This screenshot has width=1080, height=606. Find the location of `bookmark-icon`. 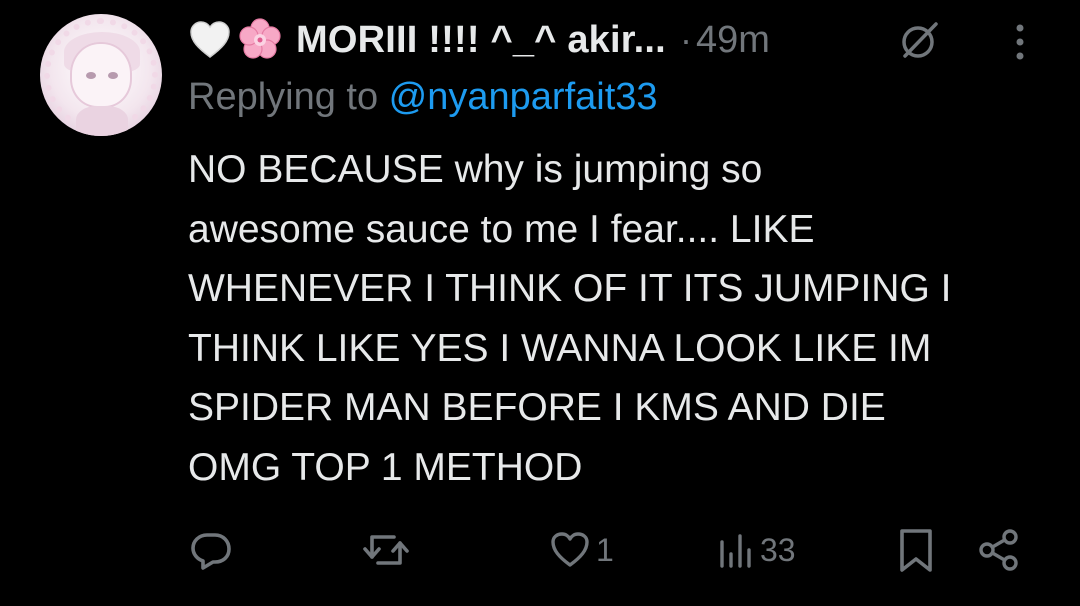

bookmark-icon is located at coordinates (916, 550).